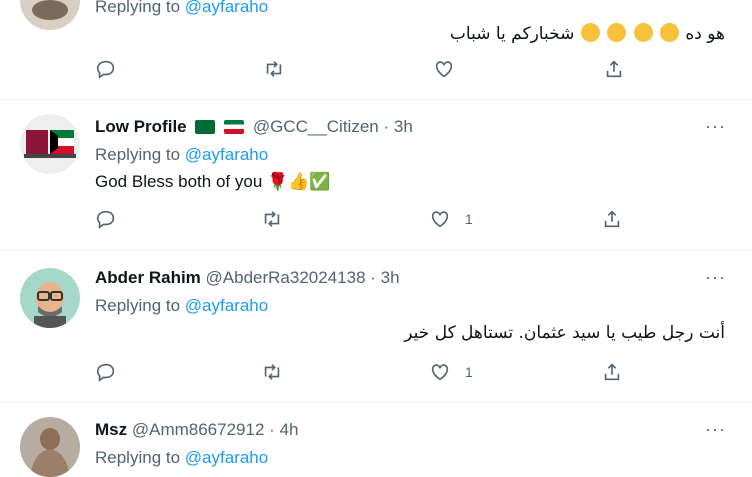 The height and width of the screenshot is (477, 752). Describe the element at coordinates (141, 126) in the screenshot. I see `display-name: Low Profile` at that location.